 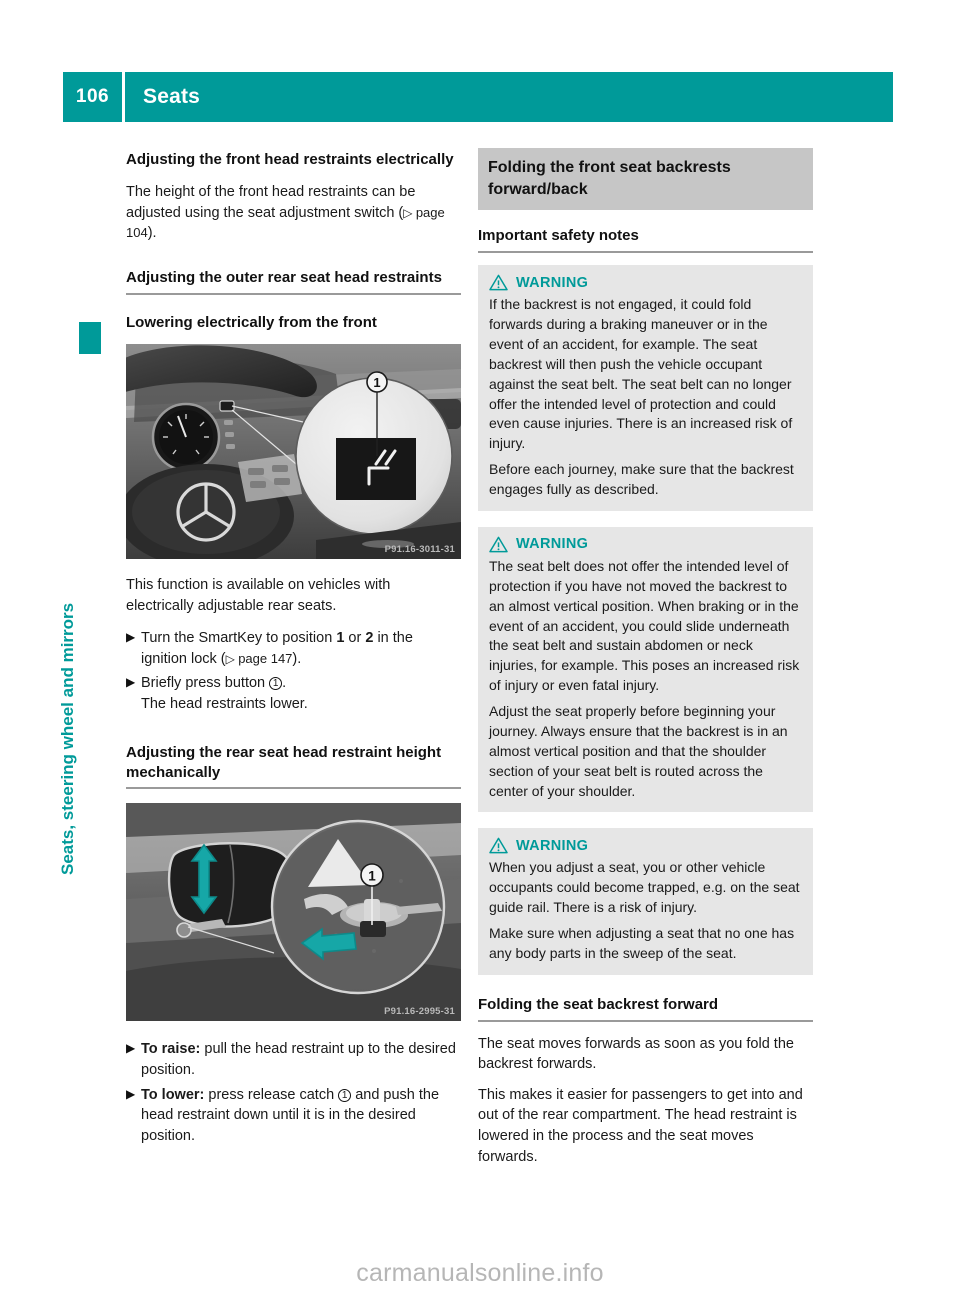 I want to click on figure-dashboard-svg: 1, so click(x=293, y=452).